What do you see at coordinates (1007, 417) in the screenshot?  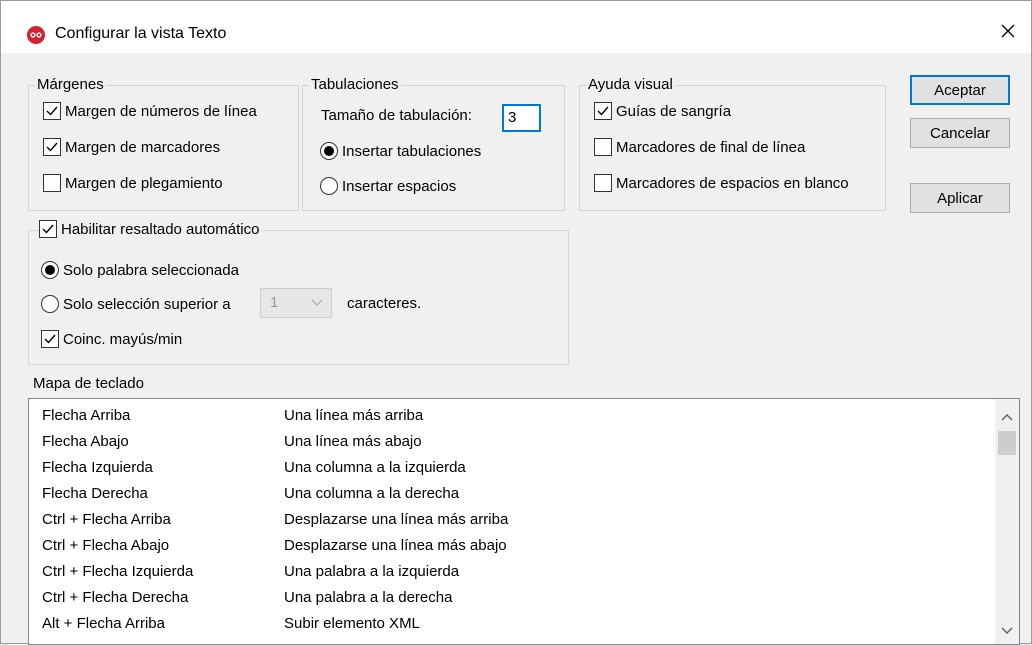 I see `chevron-up-icon` at bounding box center [1007, 417].